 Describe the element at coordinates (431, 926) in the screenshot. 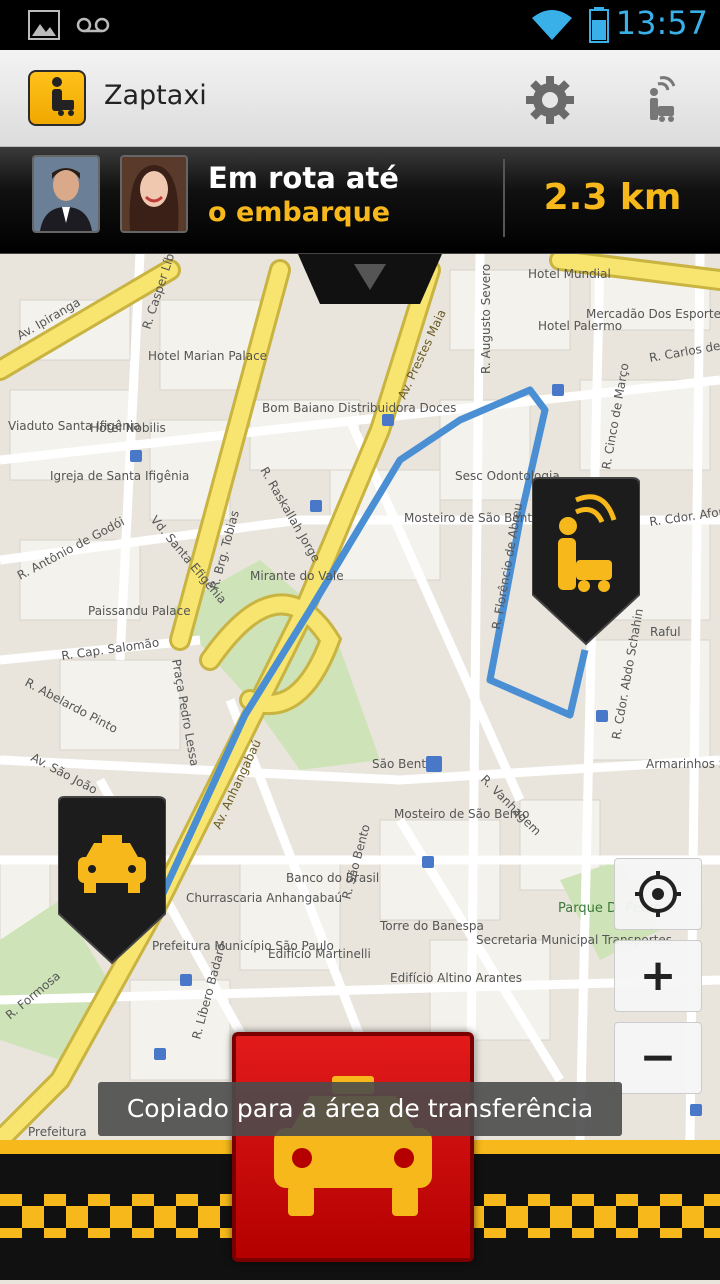

I see `svg-text: Torre do Banespa` at that location.